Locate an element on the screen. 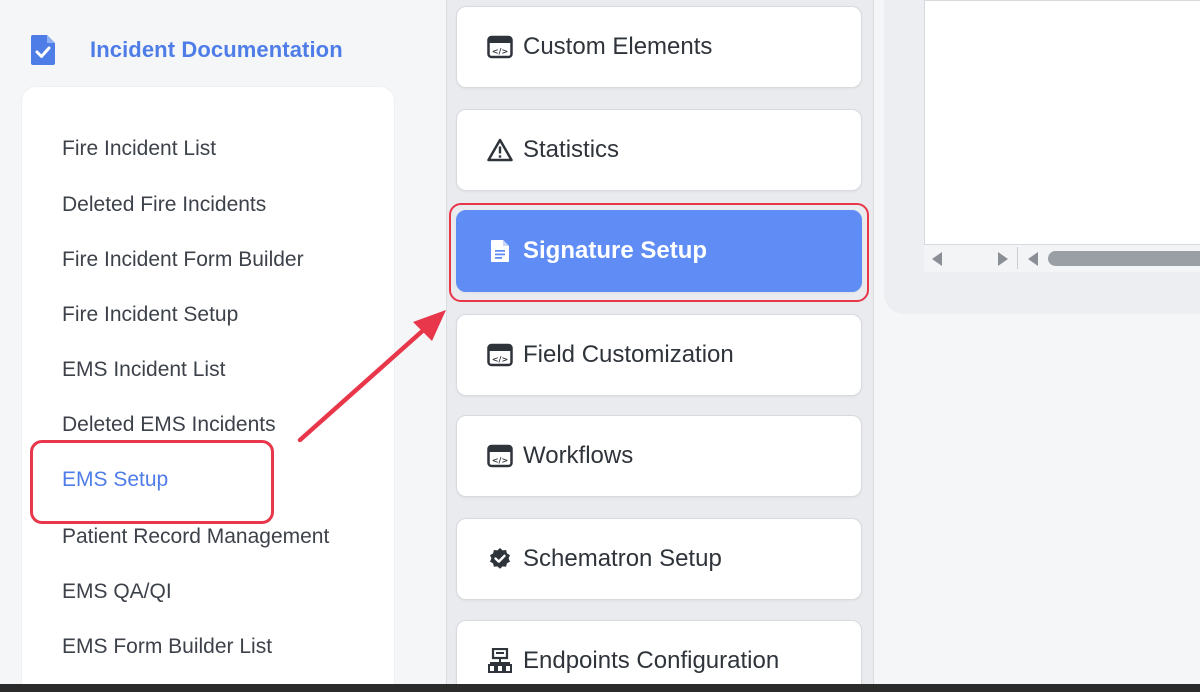 The height and width of the screenshot is (692, 1200). field-customization-label: Field Customization is located at coordinates (628, 354).